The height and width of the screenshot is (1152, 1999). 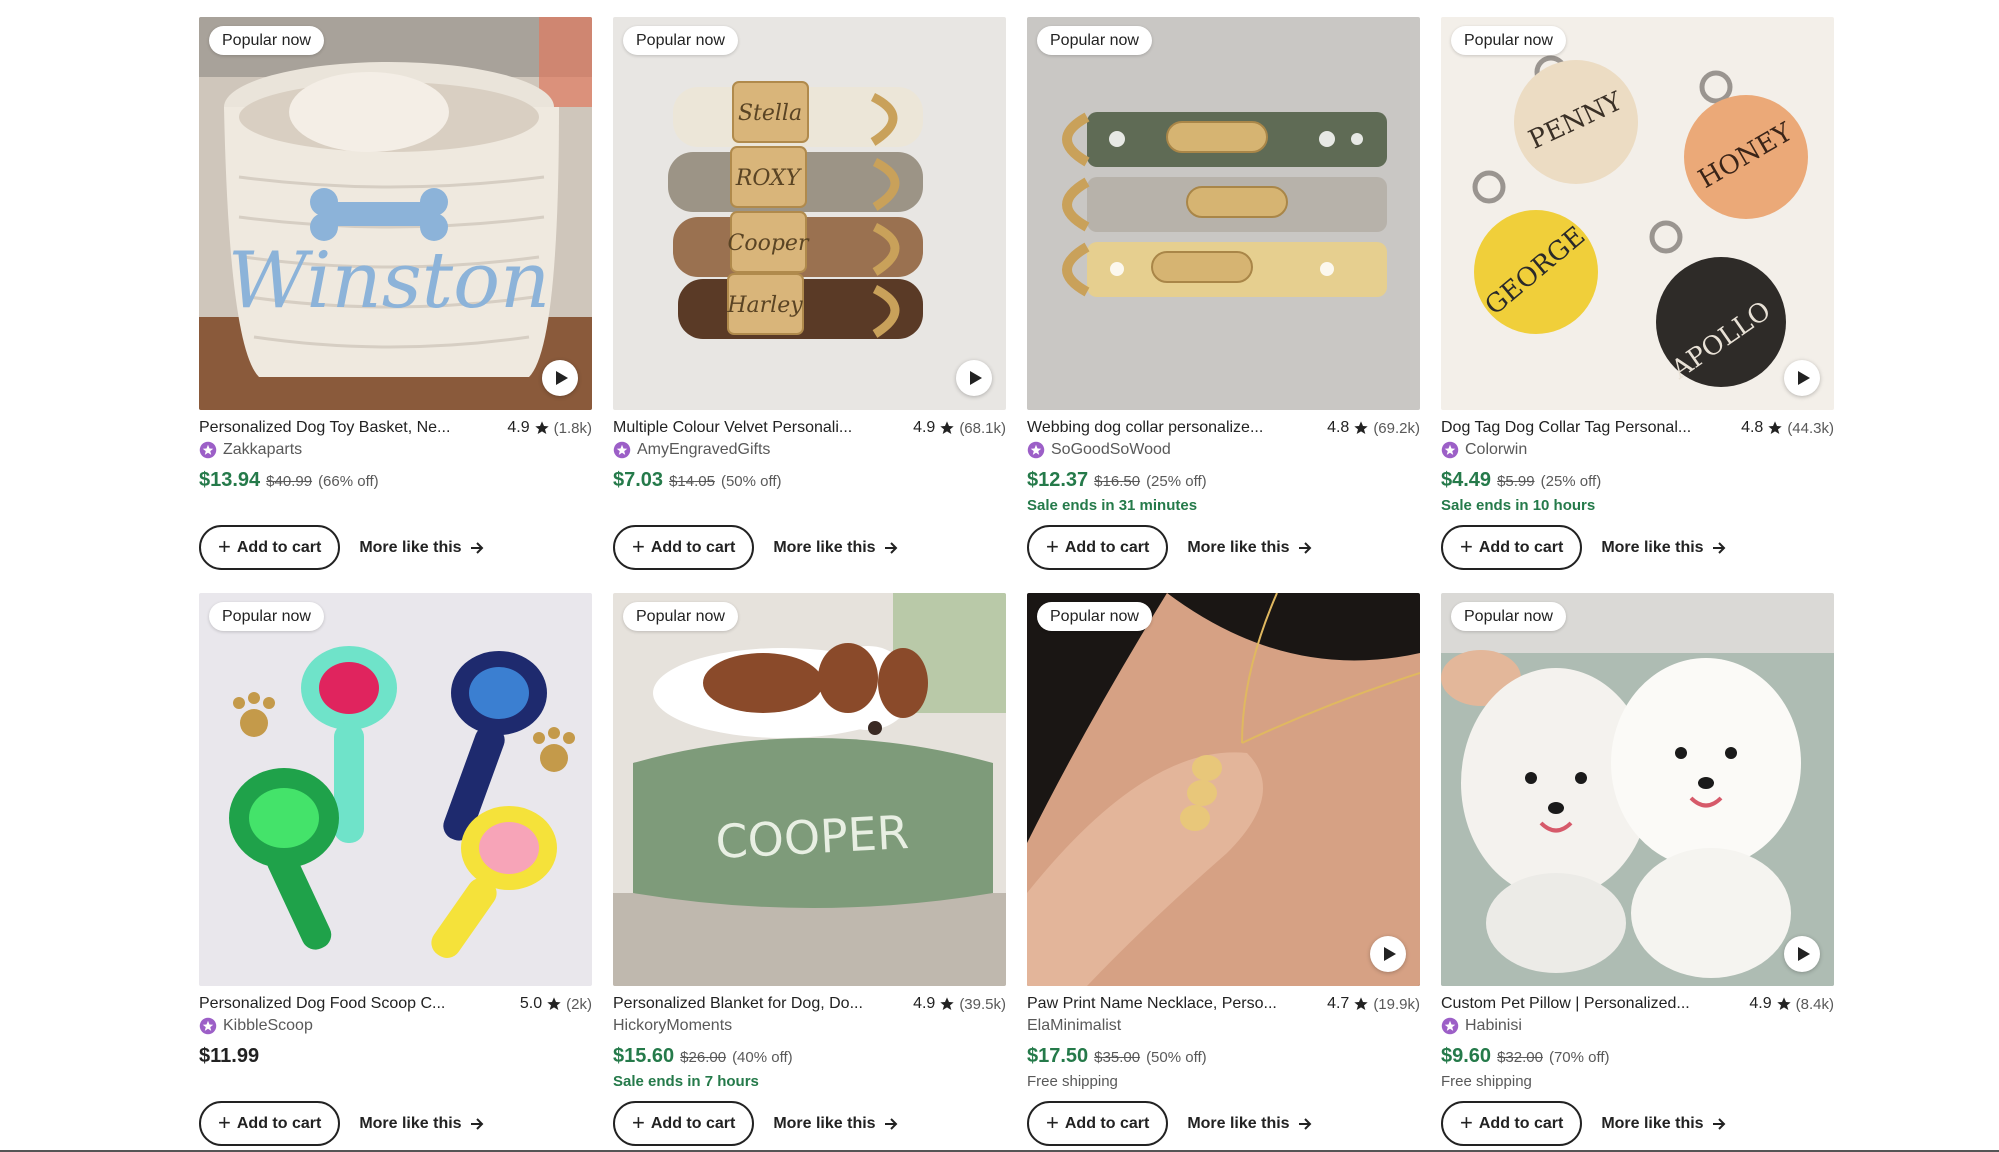 I want to click on sale-ends-note: Sale ends in 7 hours, so click(x=686, y=1081).